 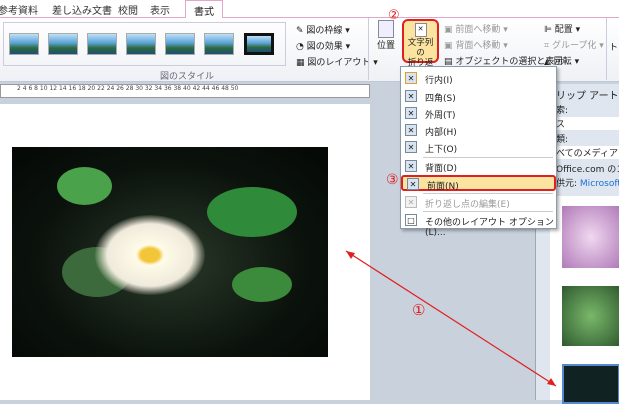 I want to click on step1-marker: ①, so click(x=419, y=310).